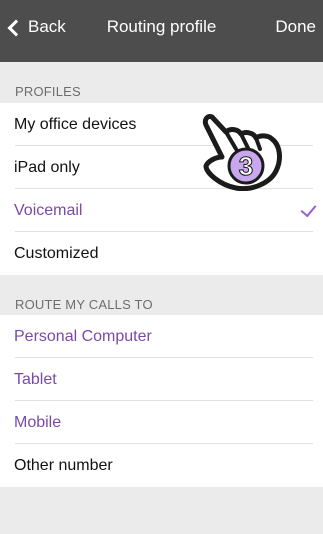  I want to click on back-label: Back, so click(47, 26).